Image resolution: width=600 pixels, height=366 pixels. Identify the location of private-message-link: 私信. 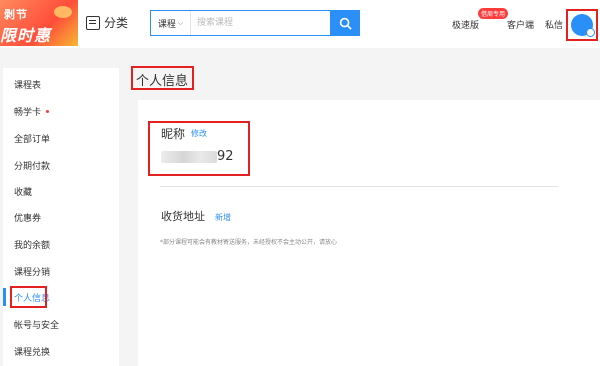
(554, 24).